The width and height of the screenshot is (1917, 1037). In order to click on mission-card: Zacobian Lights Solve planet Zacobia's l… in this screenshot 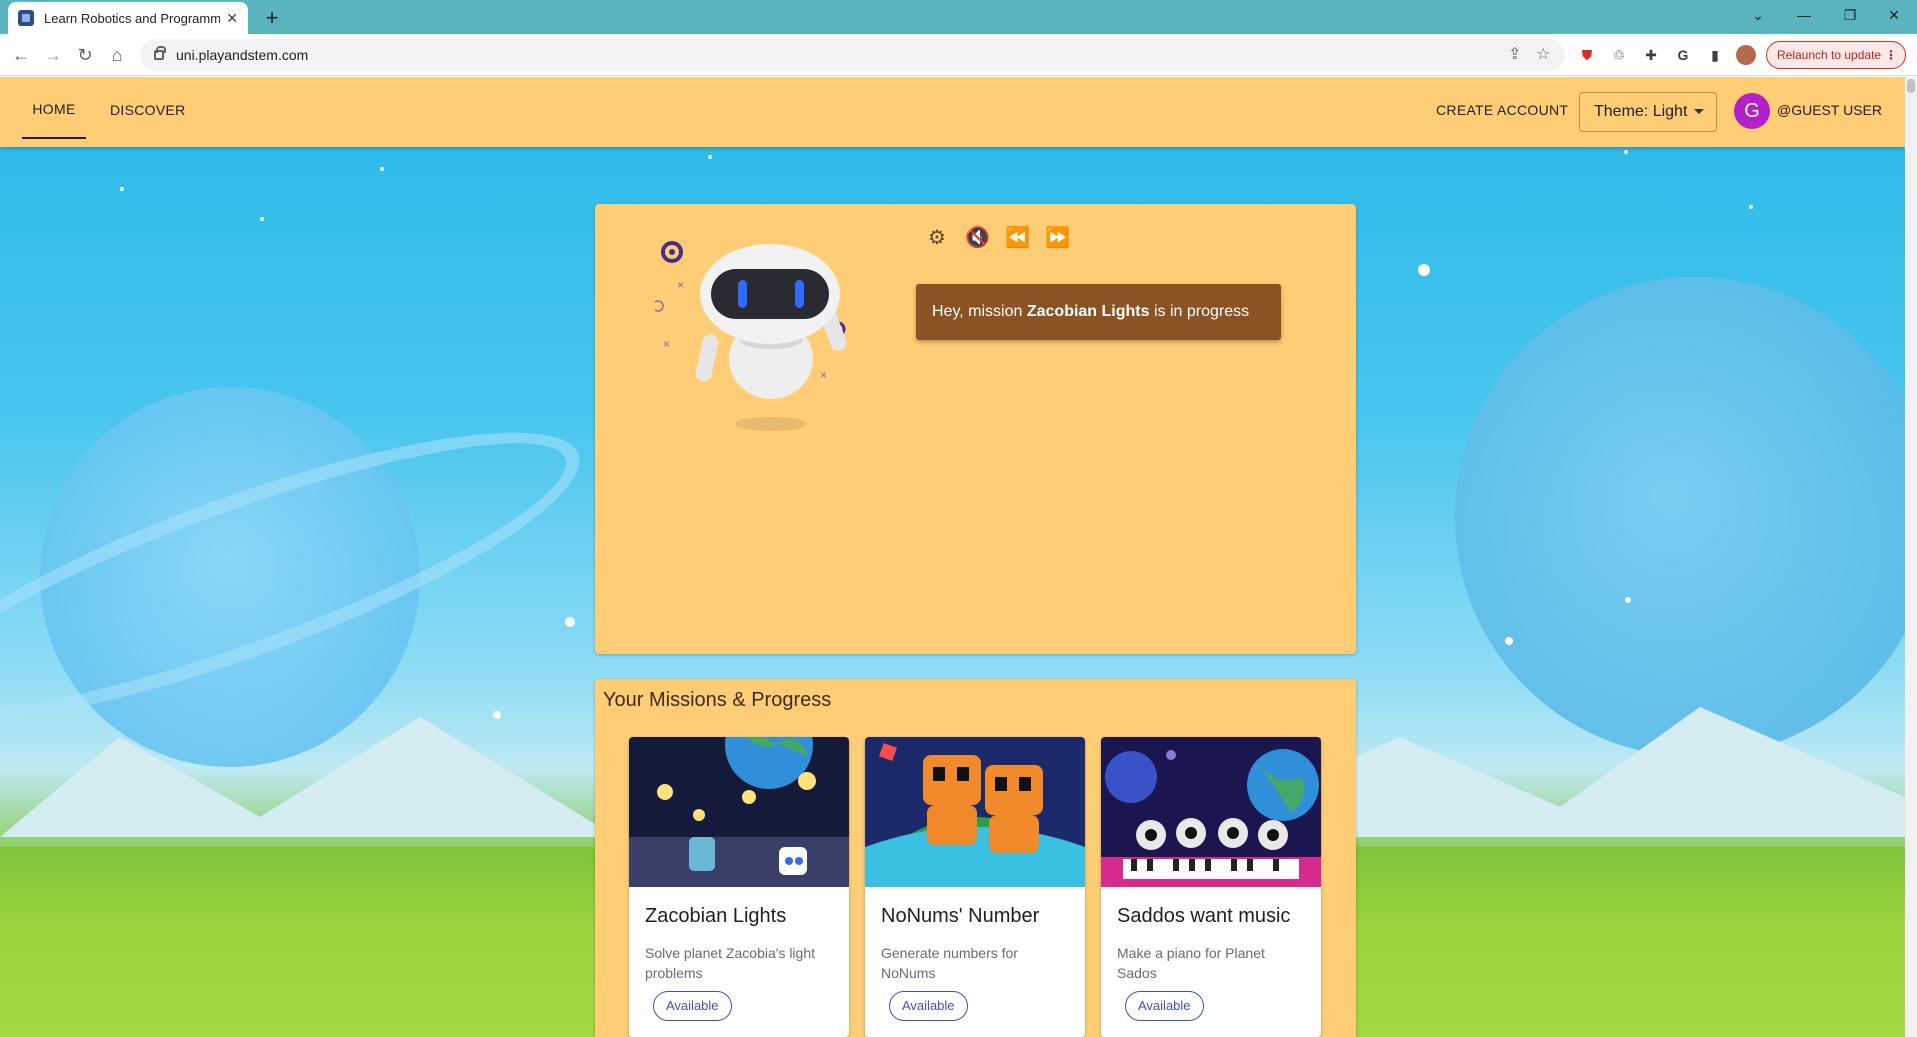, I will do `click(739, 887)`.